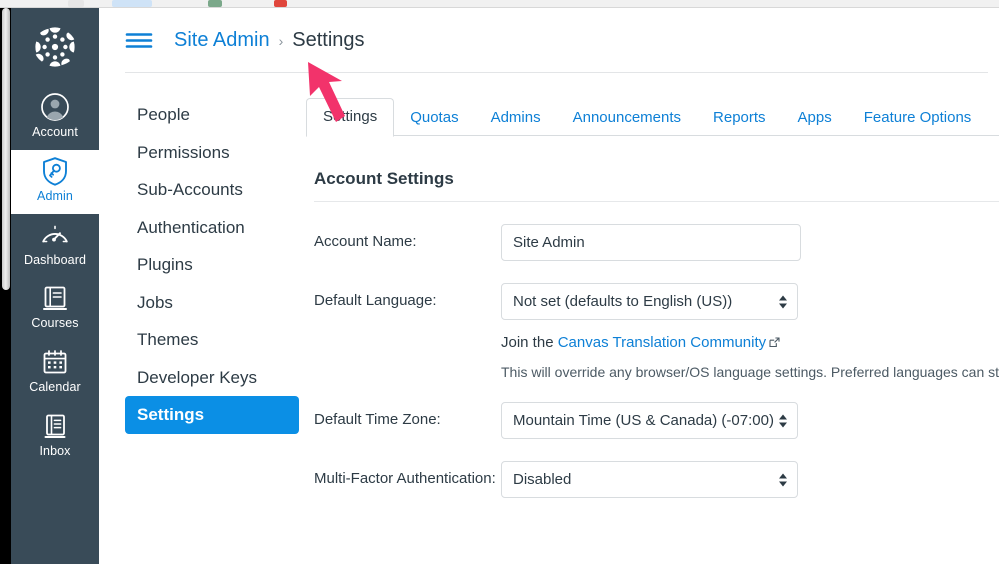 Image resolution: width=999 pixels, height=564 pixels. What do you see at coordinates (377, 419) in the screenshot?
I see `label-default-time-zone: Default Time Zone:` at bounding box center [377, 419].